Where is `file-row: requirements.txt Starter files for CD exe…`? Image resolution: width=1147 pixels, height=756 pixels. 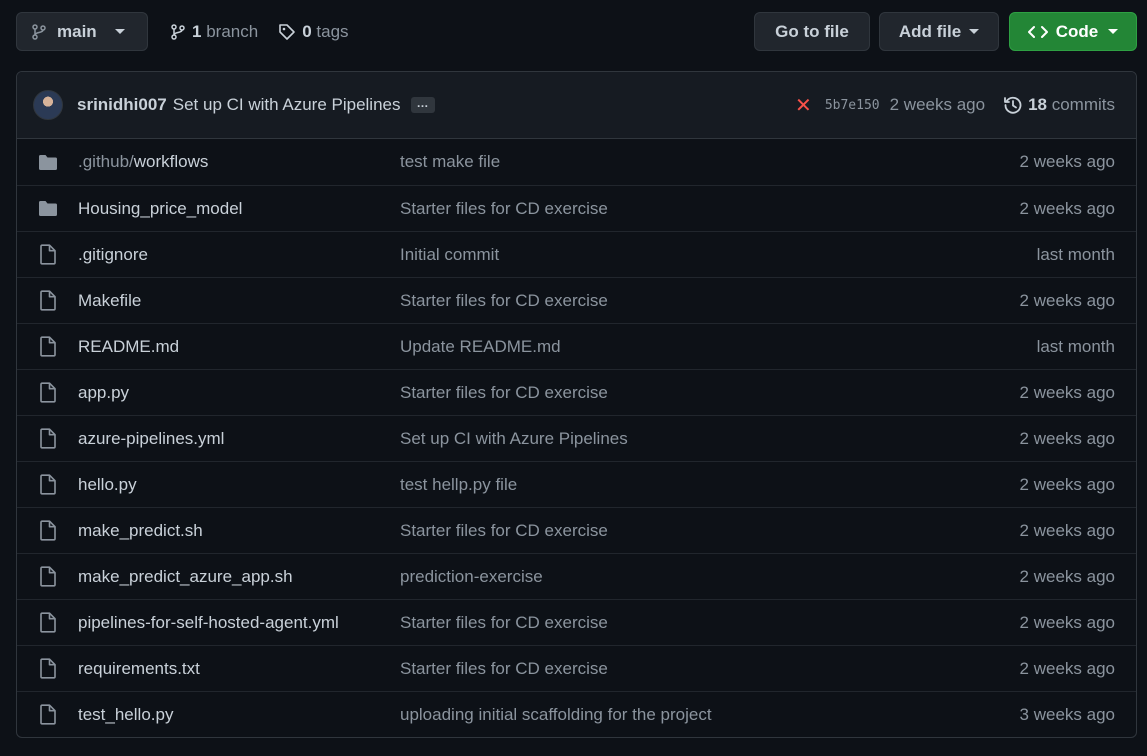 file-row: requirements.txt Starter files for CD exe… is located at coordinates (576, 668).